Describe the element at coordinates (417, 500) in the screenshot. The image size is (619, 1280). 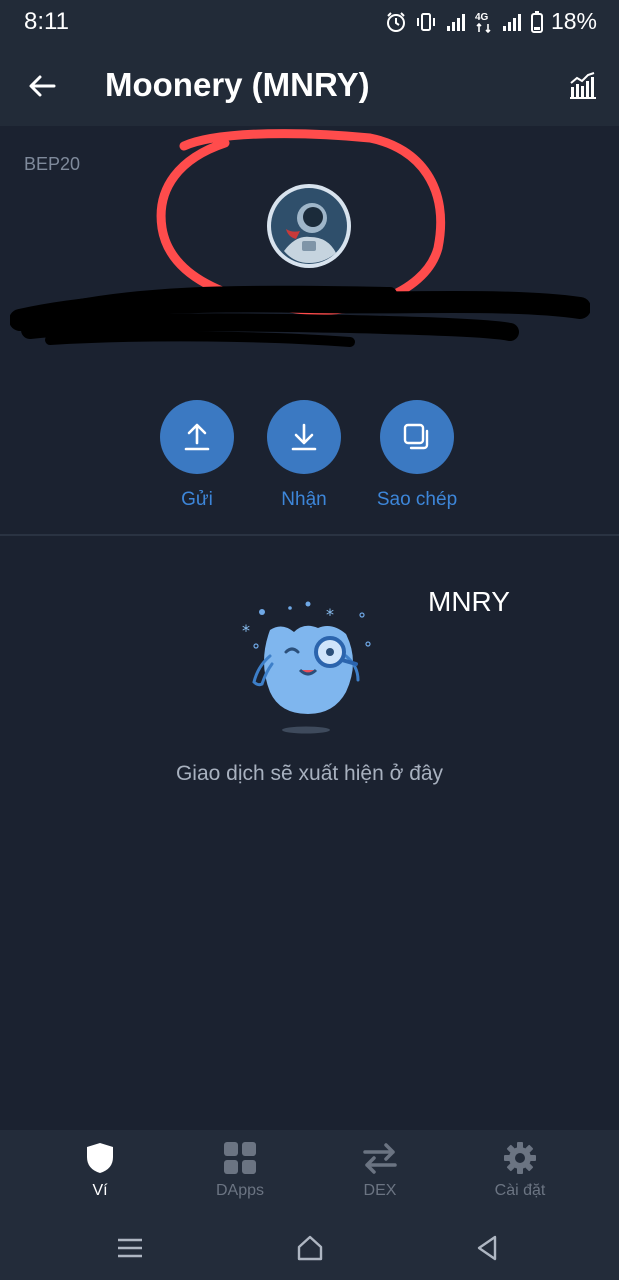
I see `copy-label: Sao chép` at that location.